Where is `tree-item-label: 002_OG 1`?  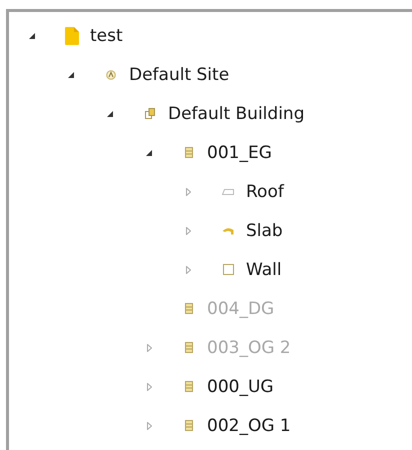 tree-item-label: 002_OG 1 is located at coordinates (249, 426).